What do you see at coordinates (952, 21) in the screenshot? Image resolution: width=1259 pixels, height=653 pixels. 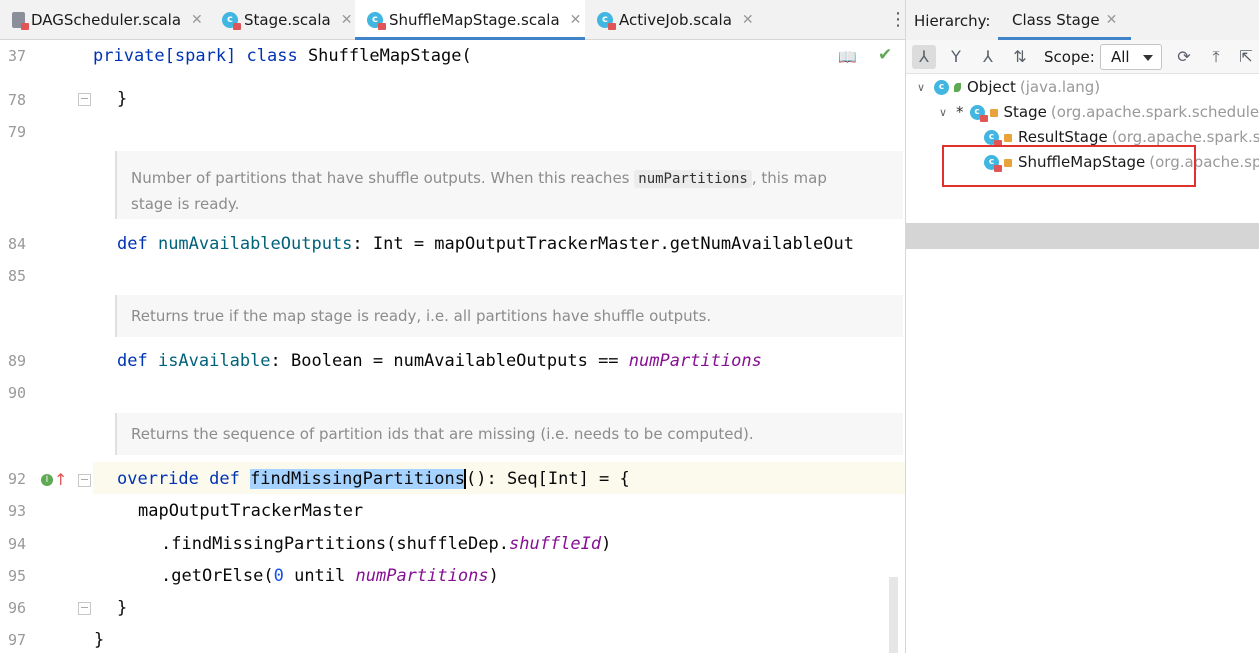 I see `panel-title: Hierarchy:` at bounding box center [952, 21].